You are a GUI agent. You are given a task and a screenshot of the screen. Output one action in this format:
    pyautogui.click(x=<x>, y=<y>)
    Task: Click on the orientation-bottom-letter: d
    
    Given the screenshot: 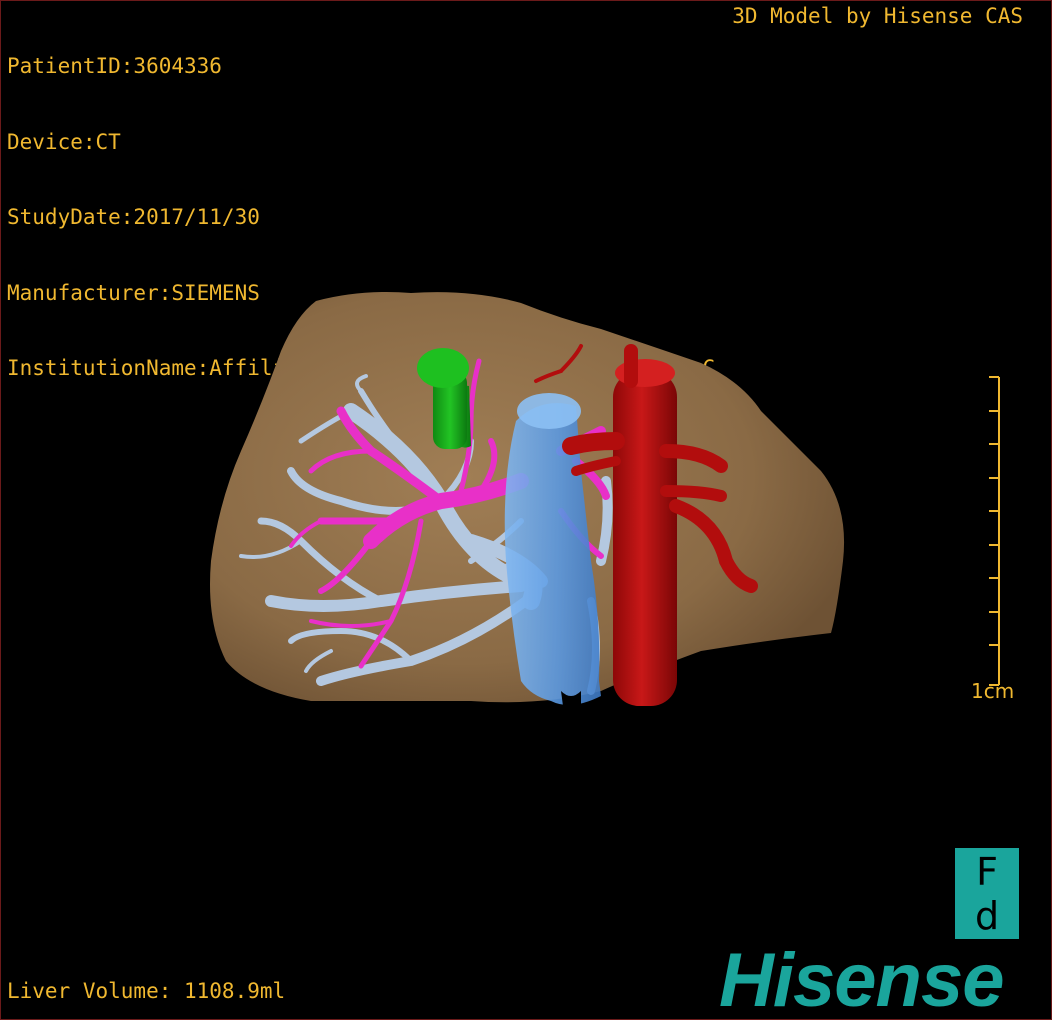 What is the action you would take?
    pyautogui.click(x=987, y=916)
    